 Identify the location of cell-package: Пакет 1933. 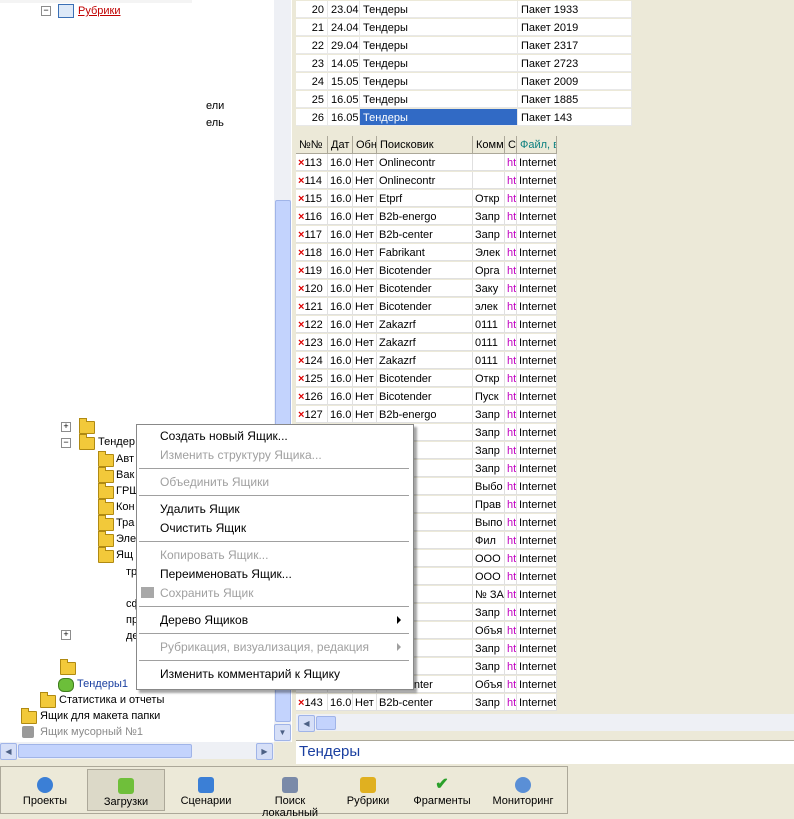
(575, 9).